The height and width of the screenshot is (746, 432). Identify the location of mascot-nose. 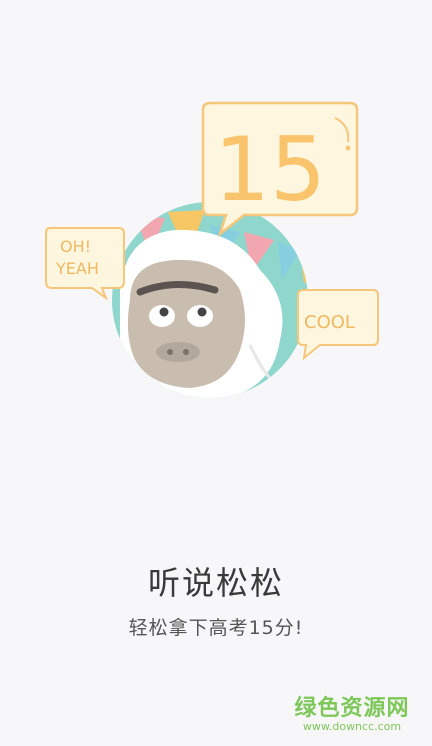
(178, 352).